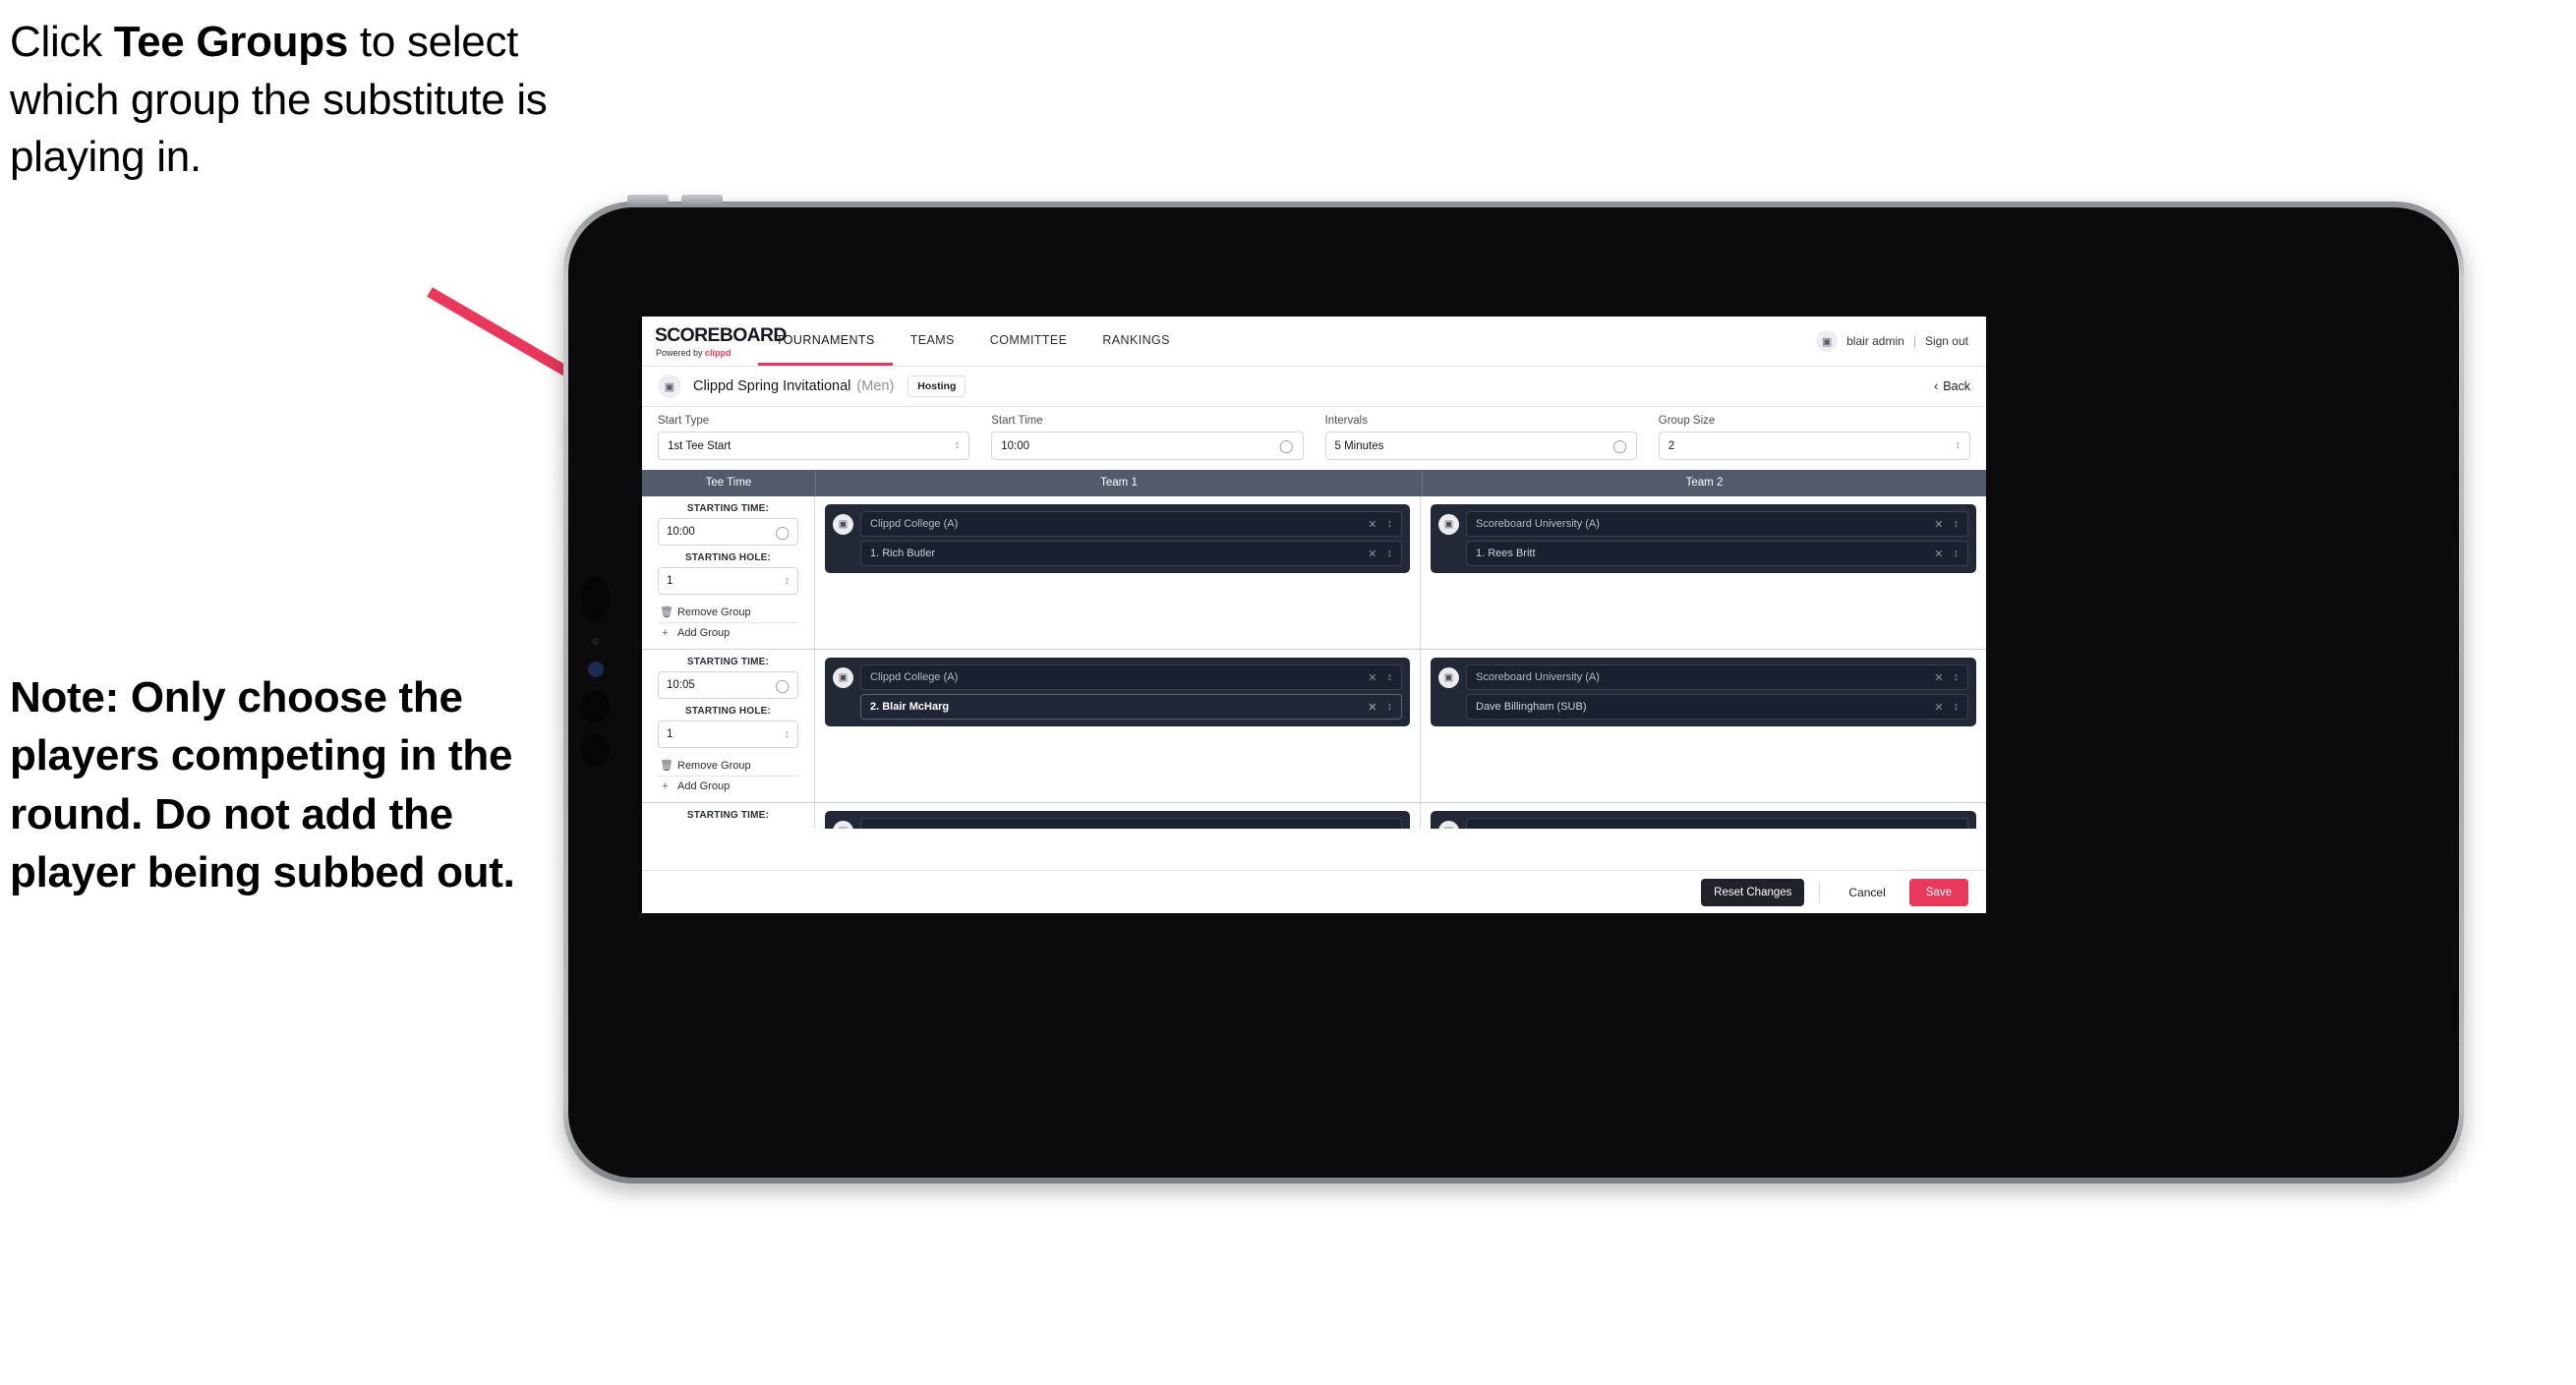 The width and height of the screenshot is (2576, 1385). I want to click on tee-time-cell-partial: STARTING TIME:, so click(728, 816).